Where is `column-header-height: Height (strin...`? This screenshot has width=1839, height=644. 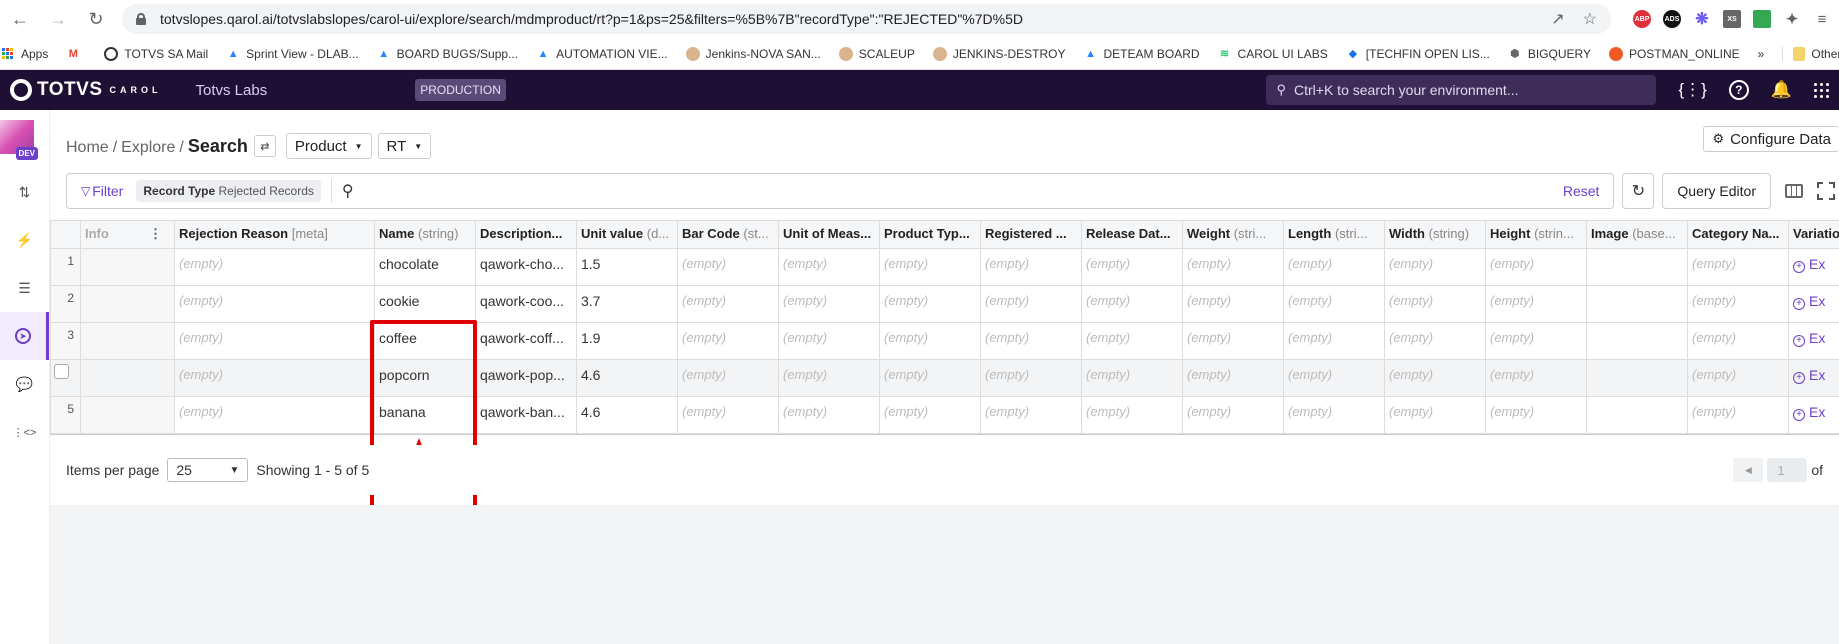 column-header-height: Height (strin... is located at coordinates (1536, 234).